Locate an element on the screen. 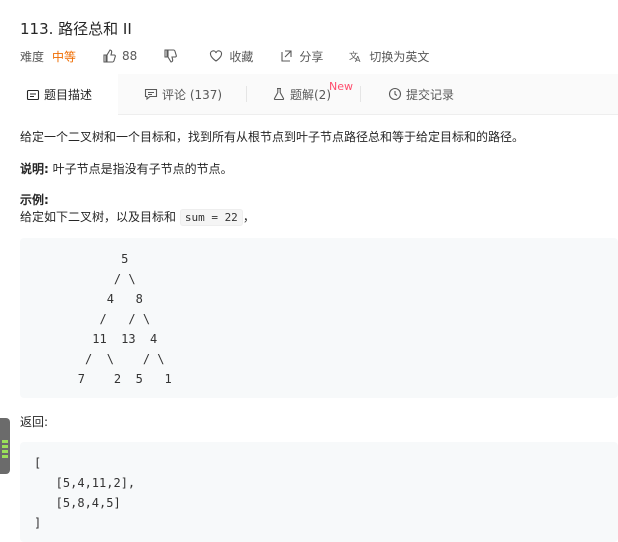  problem-header: 113. 路径总和 II 难度 中等 88 收藏 分享 文A 切换为英文 is located at coordinates (309, 37).